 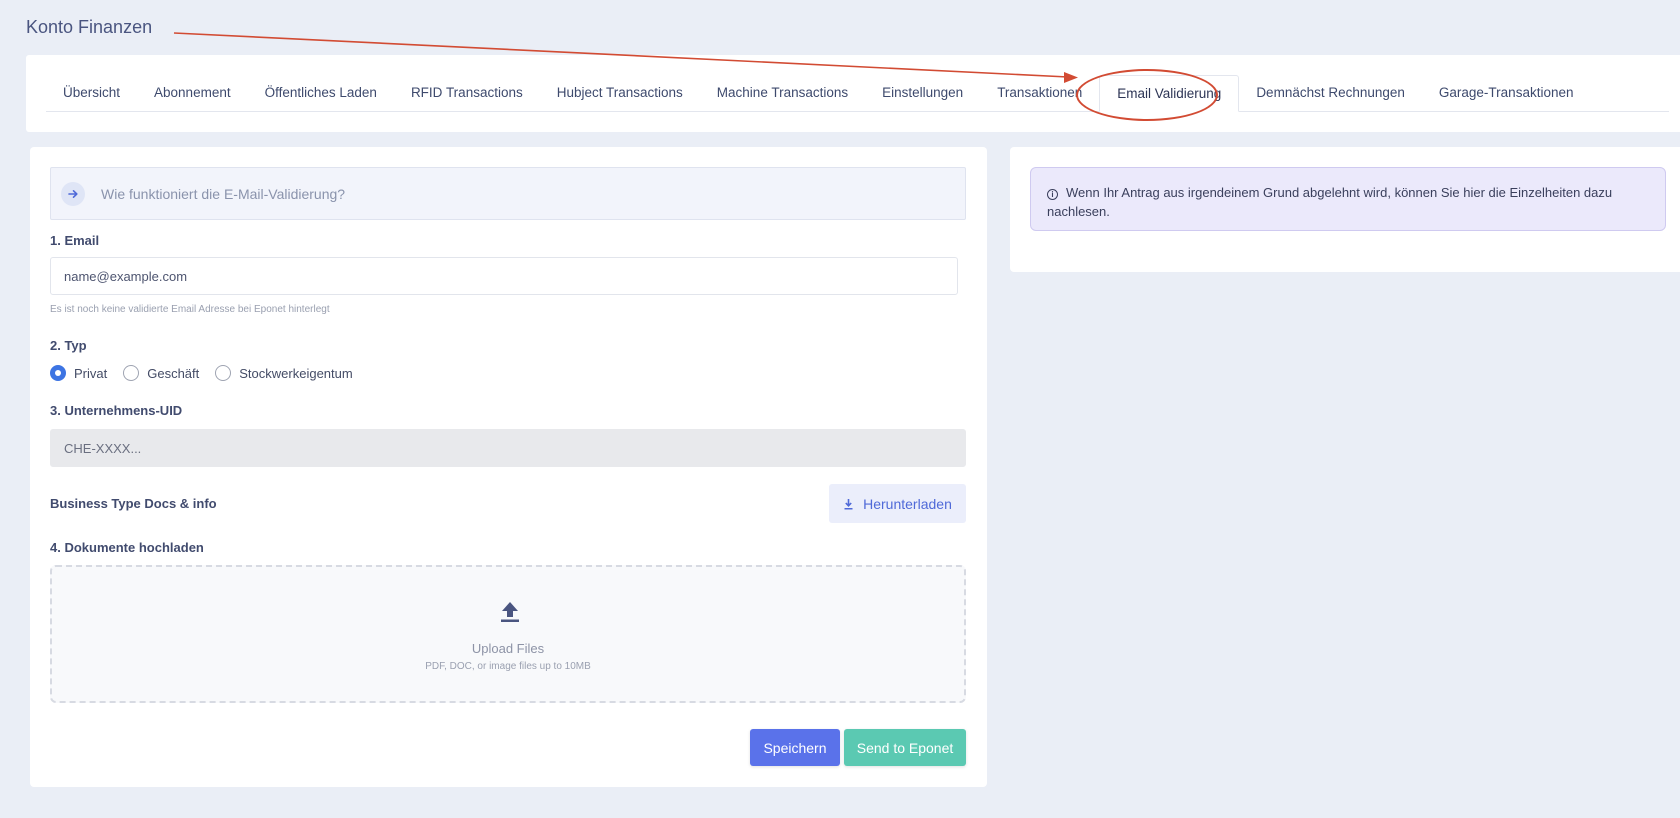 I want to click on type-label: 2. Typ, so click(x=68, y=345).